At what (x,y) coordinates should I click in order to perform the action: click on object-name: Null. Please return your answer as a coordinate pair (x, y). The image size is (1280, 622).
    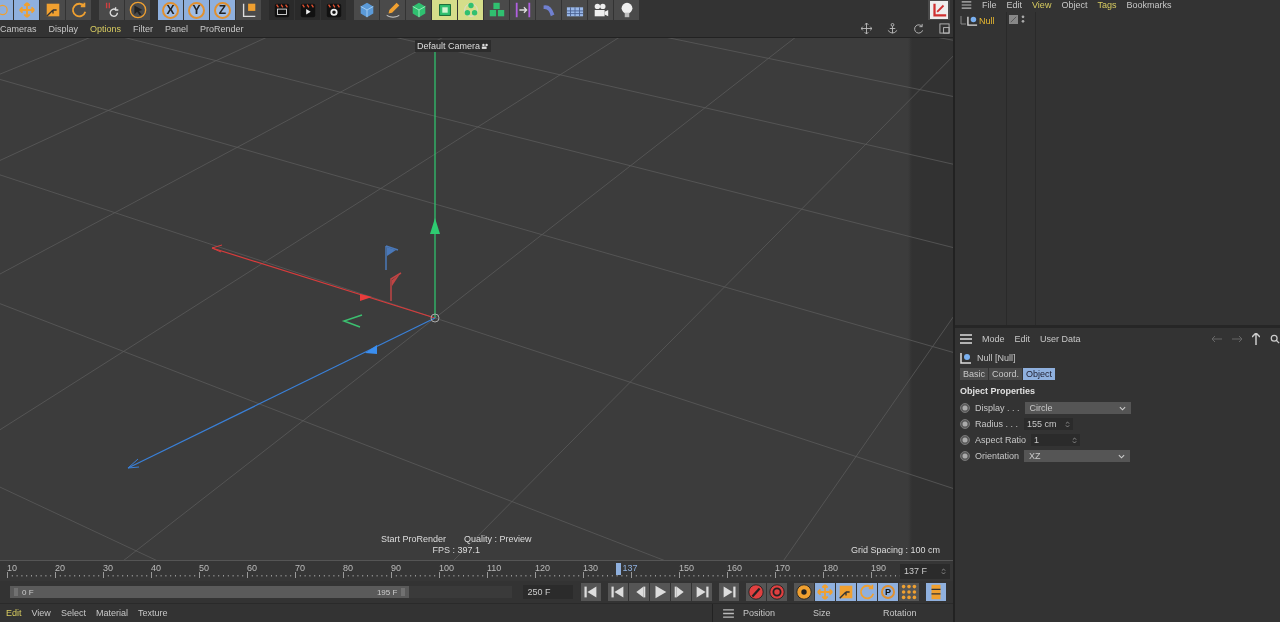
    Looking at the image, I should click on (987, 21).